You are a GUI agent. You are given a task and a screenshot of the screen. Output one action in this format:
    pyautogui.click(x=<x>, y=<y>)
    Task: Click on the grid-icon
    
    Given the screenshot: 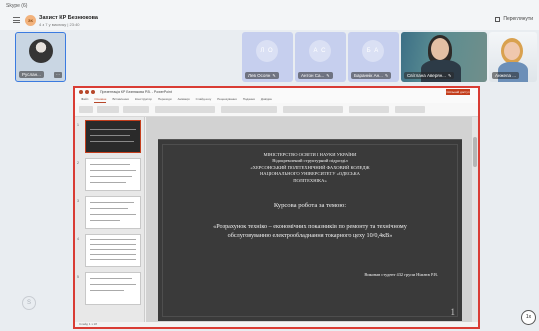 What is the action you would take?
    pyautogui.click(x=498, y=19)
    